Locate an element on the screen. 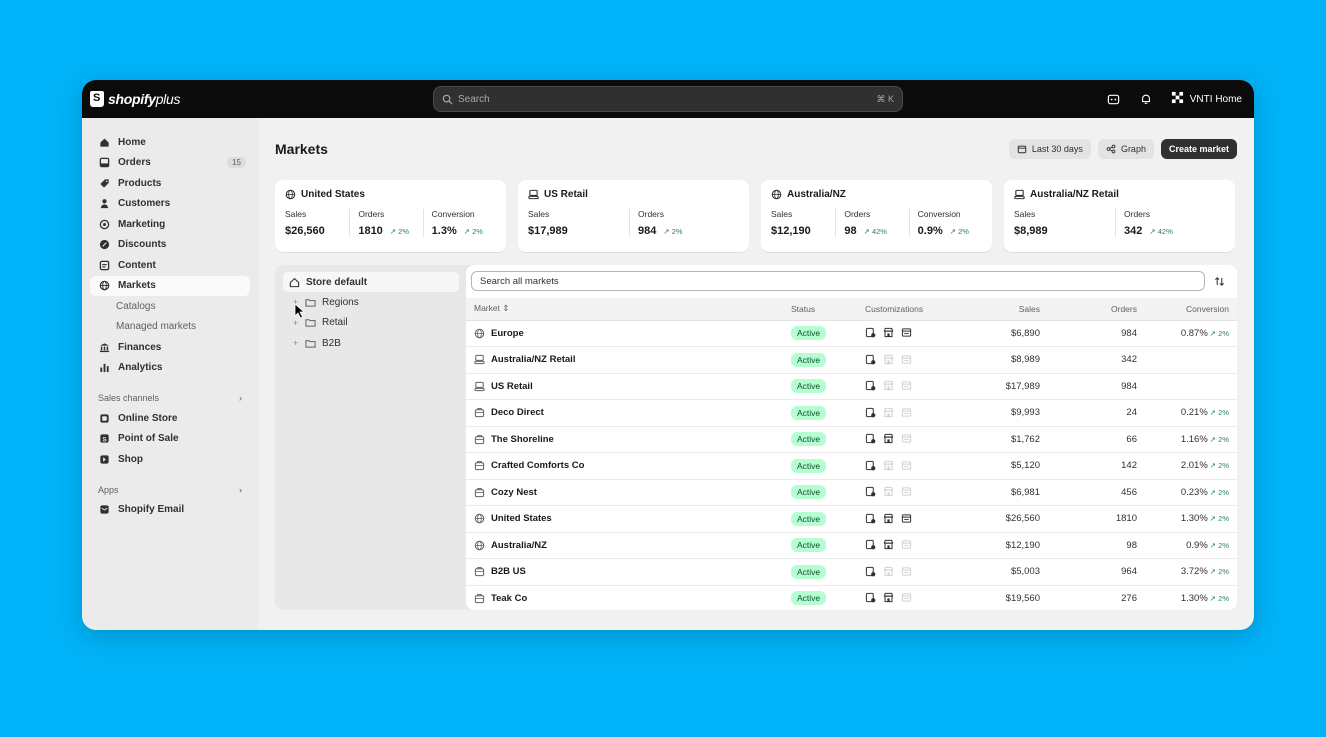 The image size is (1326, 737). summary-card: US Retail Sales $17,989 Orders 984 ↗ 2% is located at coordinates (633, 216).